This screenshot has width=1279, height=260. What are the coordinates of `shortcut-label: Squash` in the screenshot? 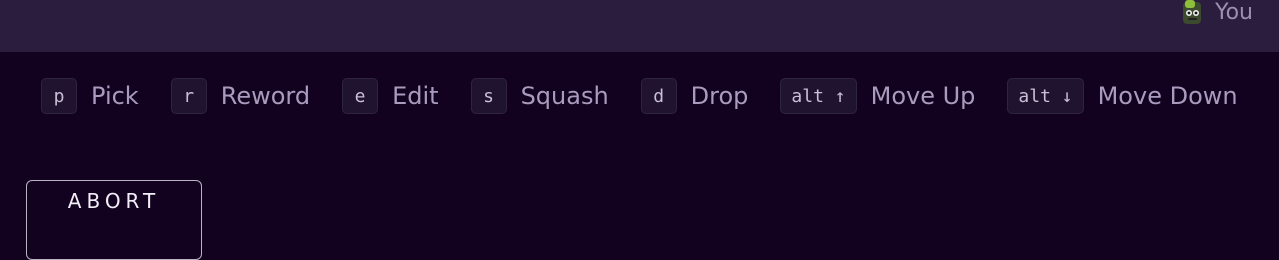 It's located at (564, 96).